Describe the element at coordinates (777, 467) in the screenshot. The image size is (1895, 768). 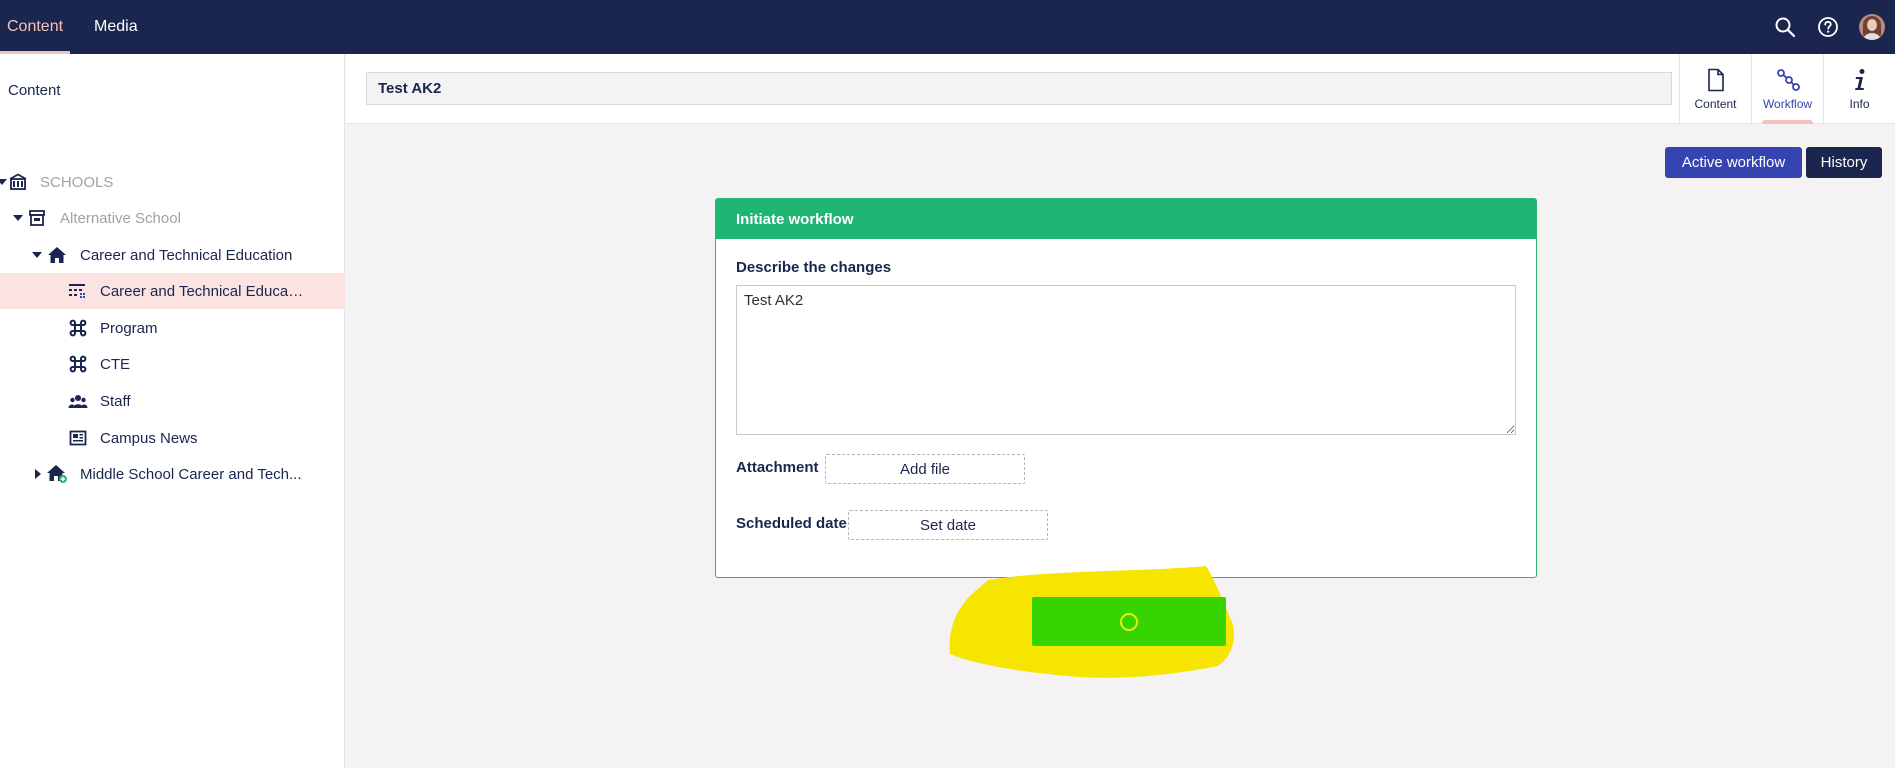
I see `attachment-label: Attachment` at that location.